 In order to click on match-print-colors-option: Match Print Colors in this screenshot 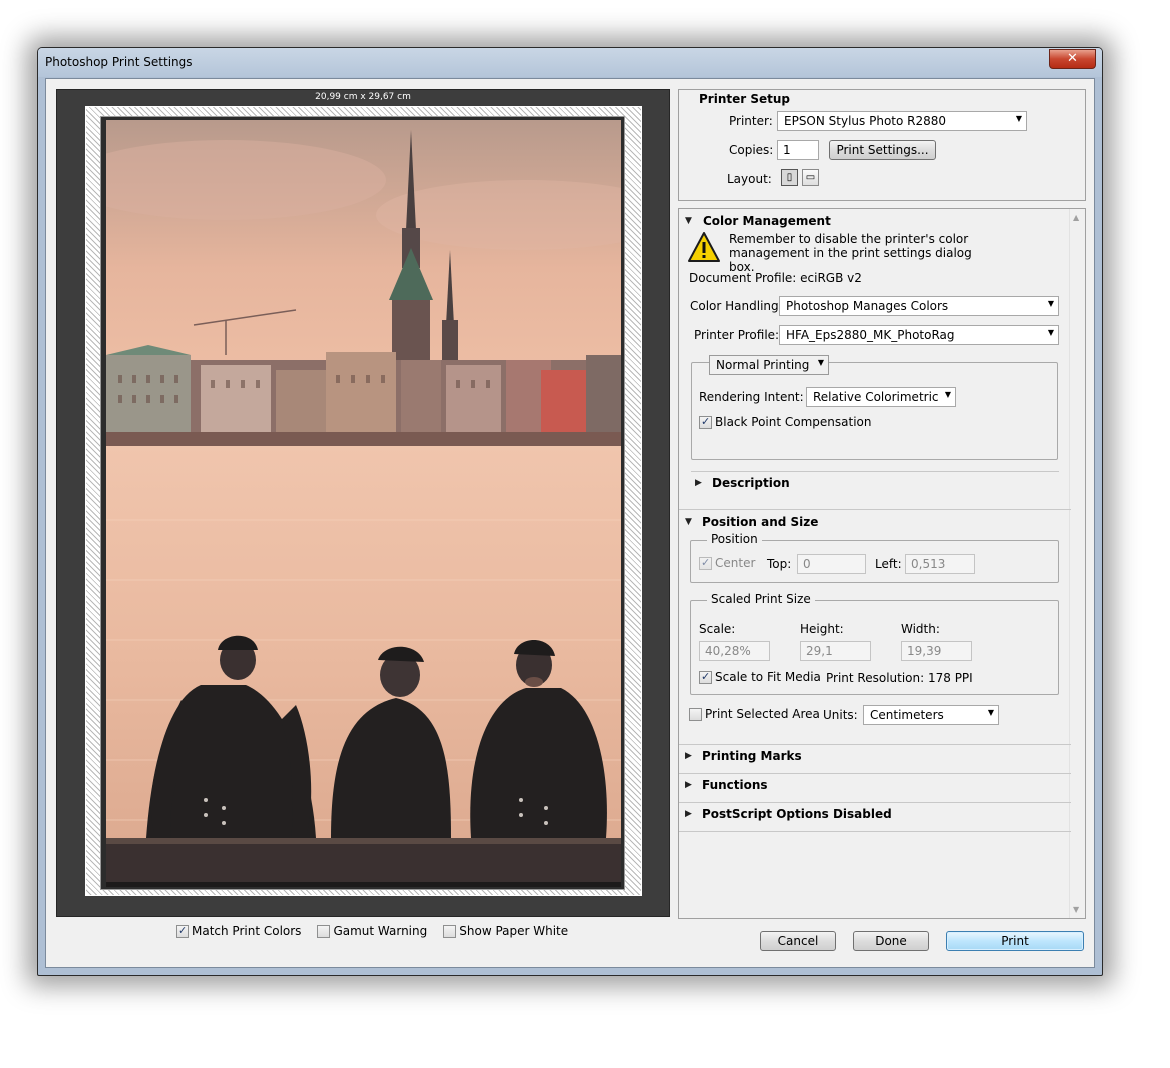, I will do `click(238, 931)`.